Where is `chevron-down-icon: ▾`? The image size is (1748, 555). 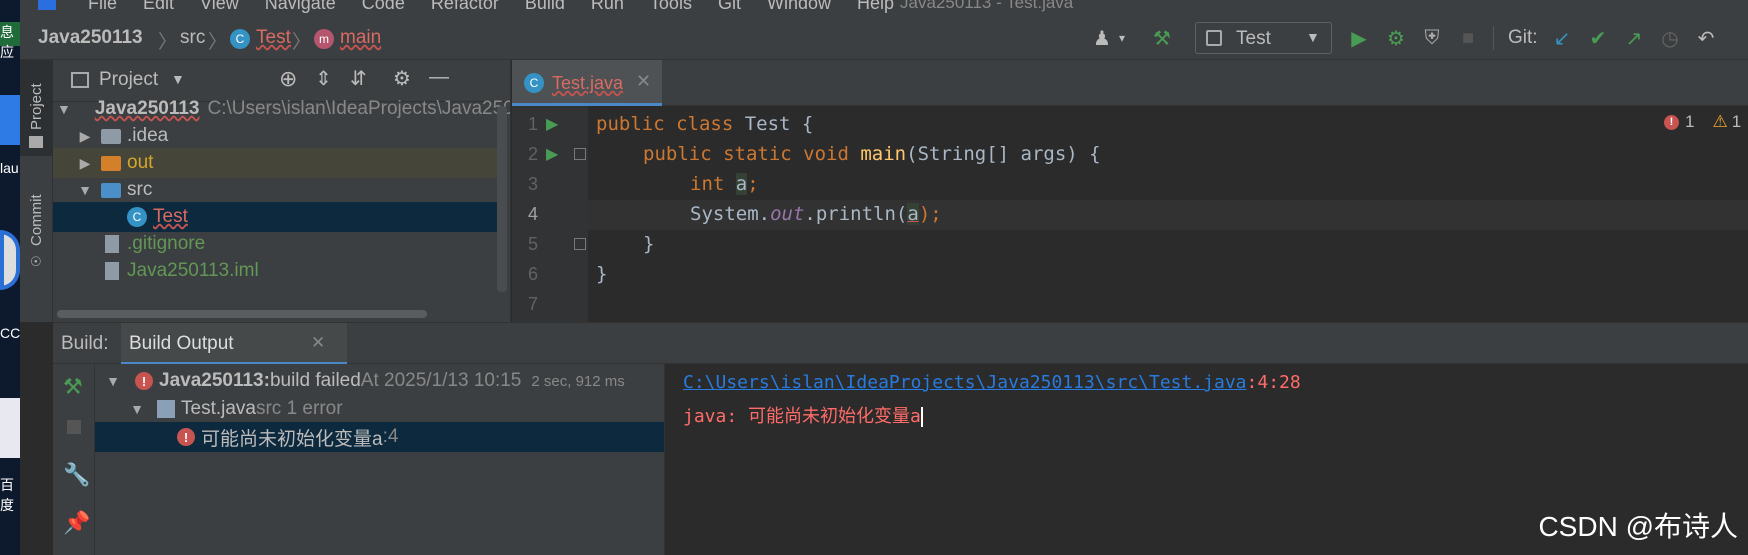
chevron-down-icon: ▾ is located at coordinates (1122, 38).